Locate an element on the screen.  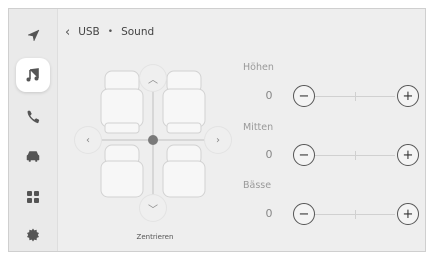
fader-front-button: ︿ is located at coordinates (153, 78).